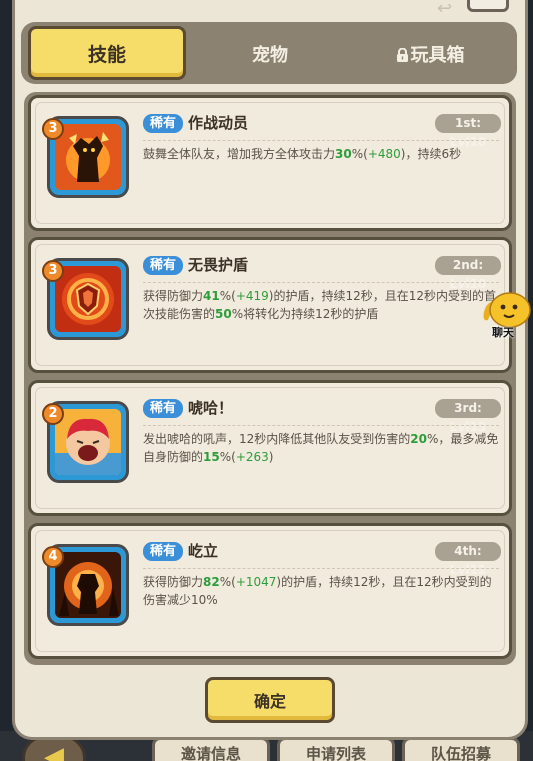 This screenshot has width=533, height=761. Describe the element at coordinates (252, 457) in the screenshot. I see `description-highlight: +263` at that location.